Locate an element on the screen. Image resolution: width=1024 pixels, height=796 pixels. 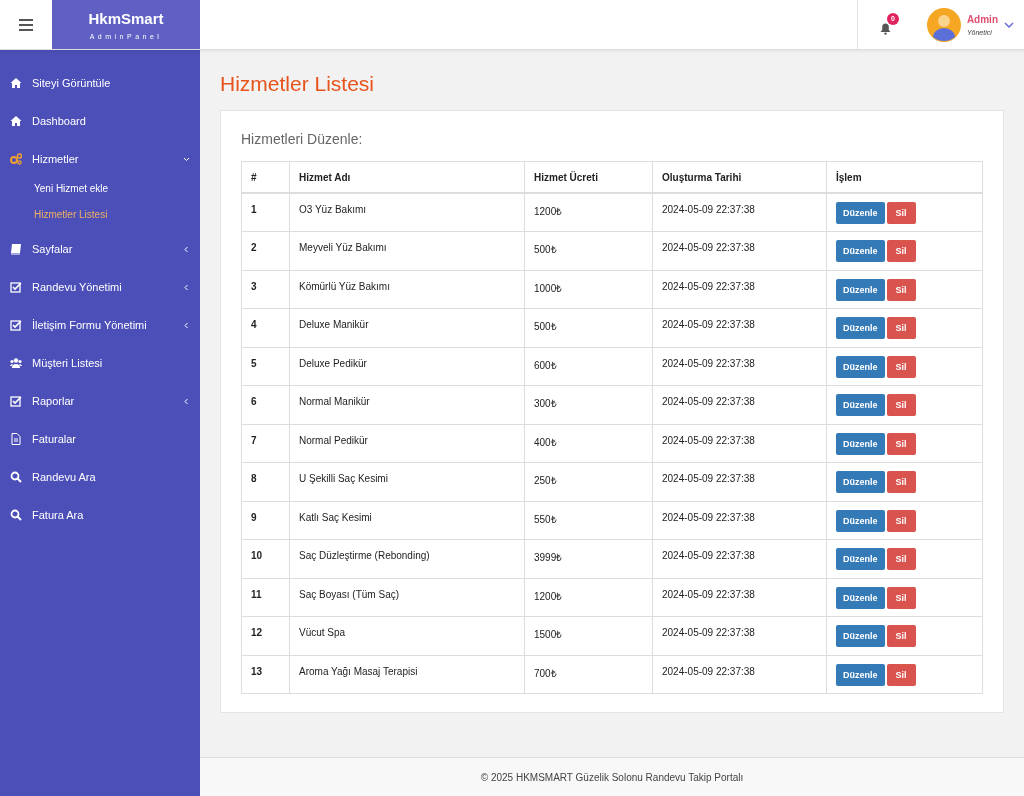
table-cell: 600₺ is located at coordinates (588, 366).